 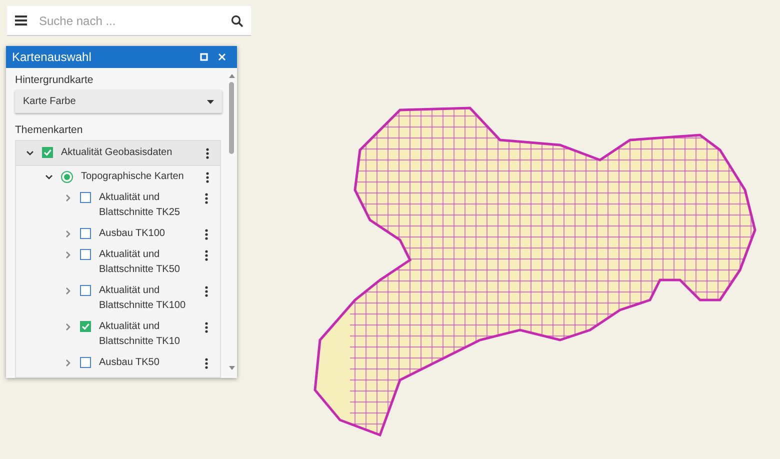 What do you see at coordinates (67, 177) in the screenshot?
I see `radio-button` at bounding box center [67, 177].